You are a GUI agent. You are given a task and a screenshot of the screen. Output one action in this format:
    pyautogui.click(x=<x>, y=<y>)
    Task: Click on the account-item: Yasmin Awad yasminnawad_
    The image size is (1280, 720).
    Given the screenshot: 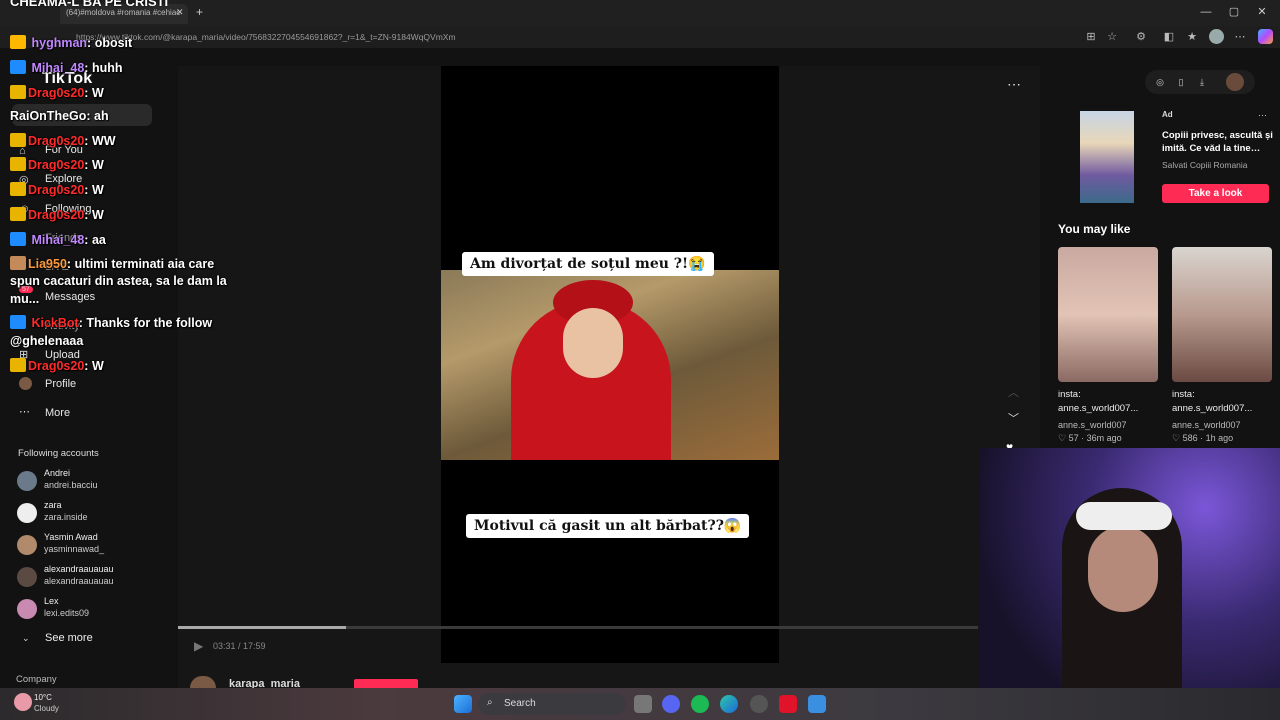 What is the action you would take?
    pyautogui.click(x=92, y=546)
    